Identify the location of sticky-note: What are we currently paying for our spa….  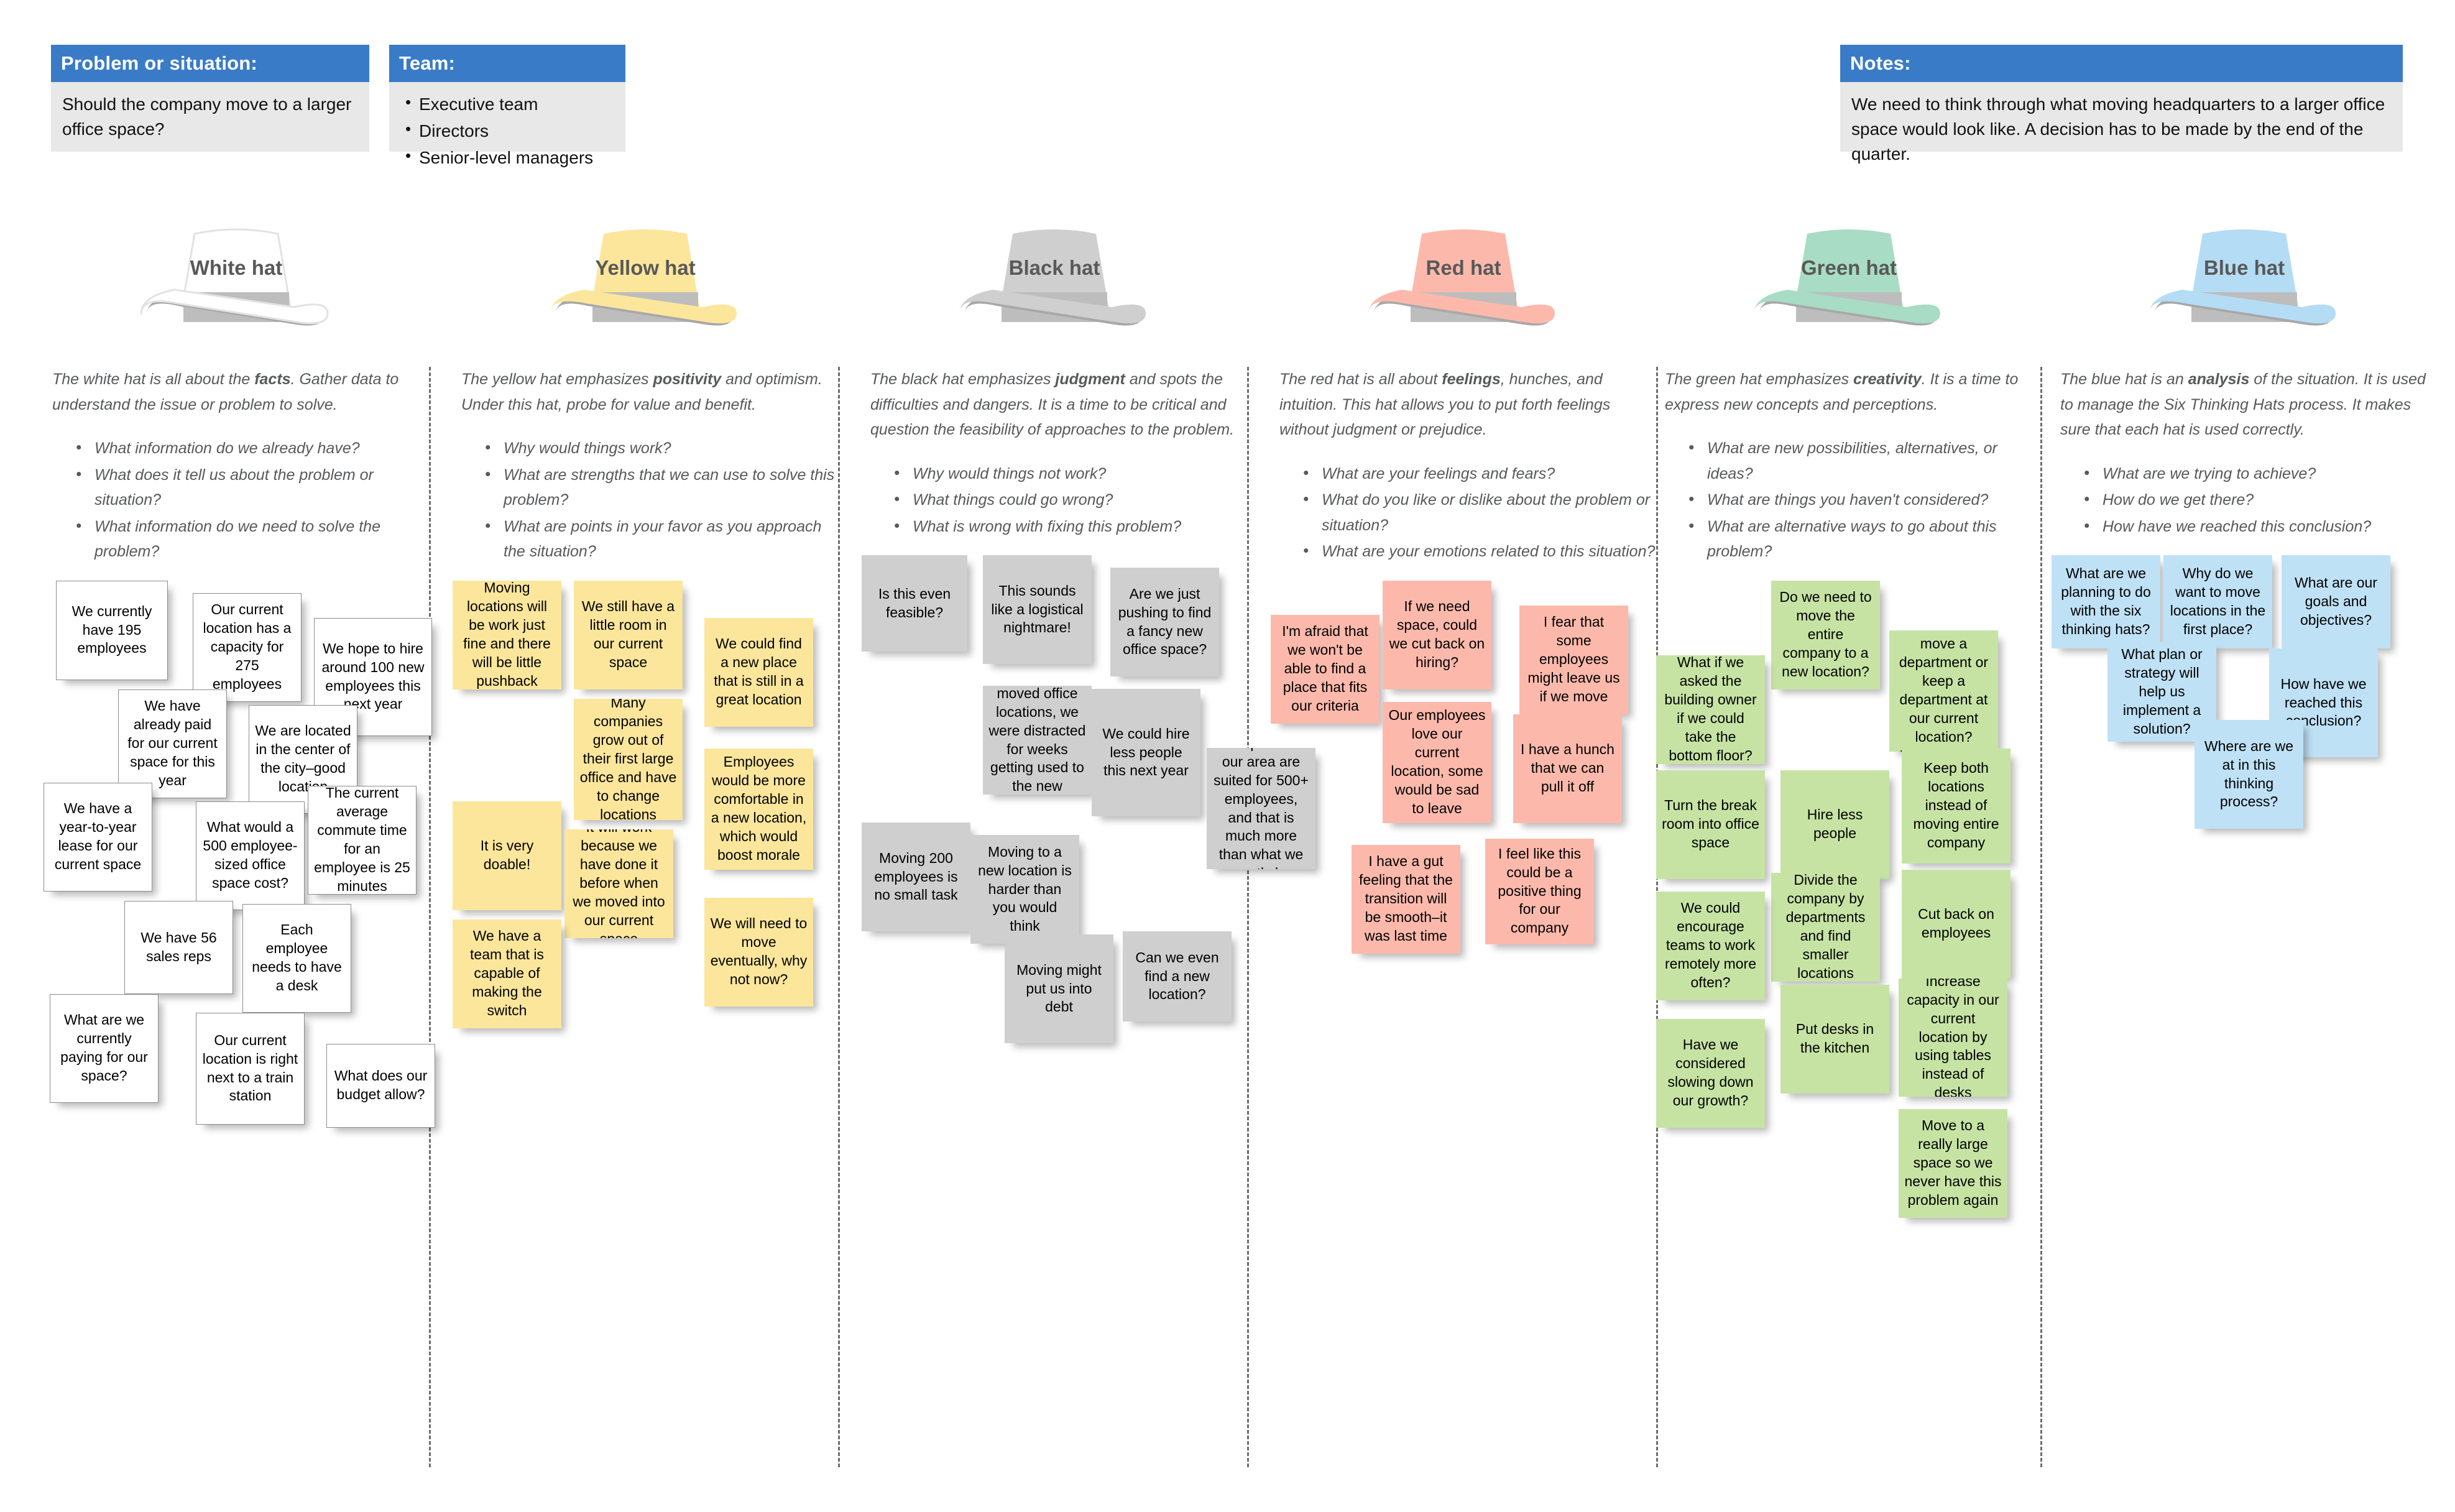
(104, 1048).